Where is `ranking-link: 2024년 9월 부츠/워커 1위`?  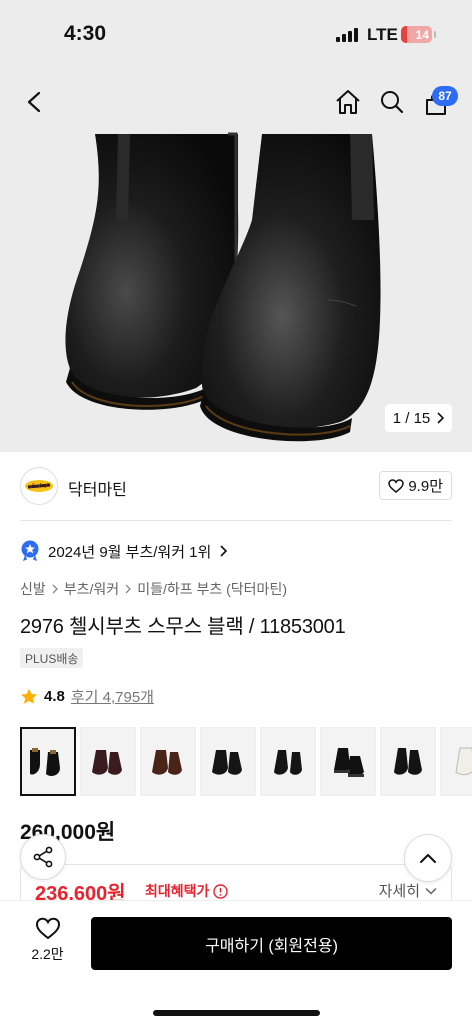
ranking-link: 2024년 9월 부츠/워커 1위 is located at coordinates (124, 551).